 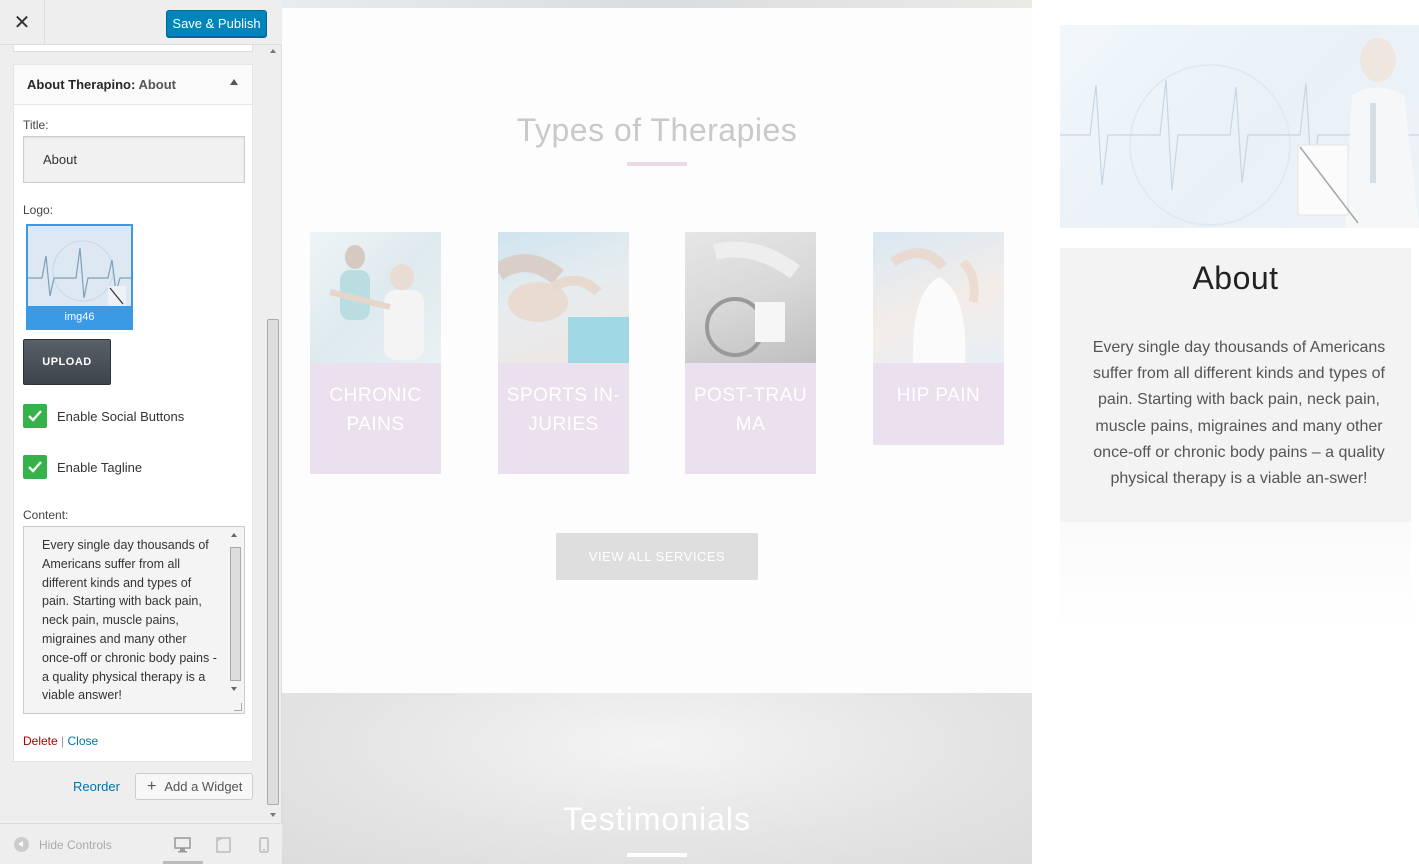 I want to click on add-widget-button: + Add a Widget, so click(x=194, y=786).